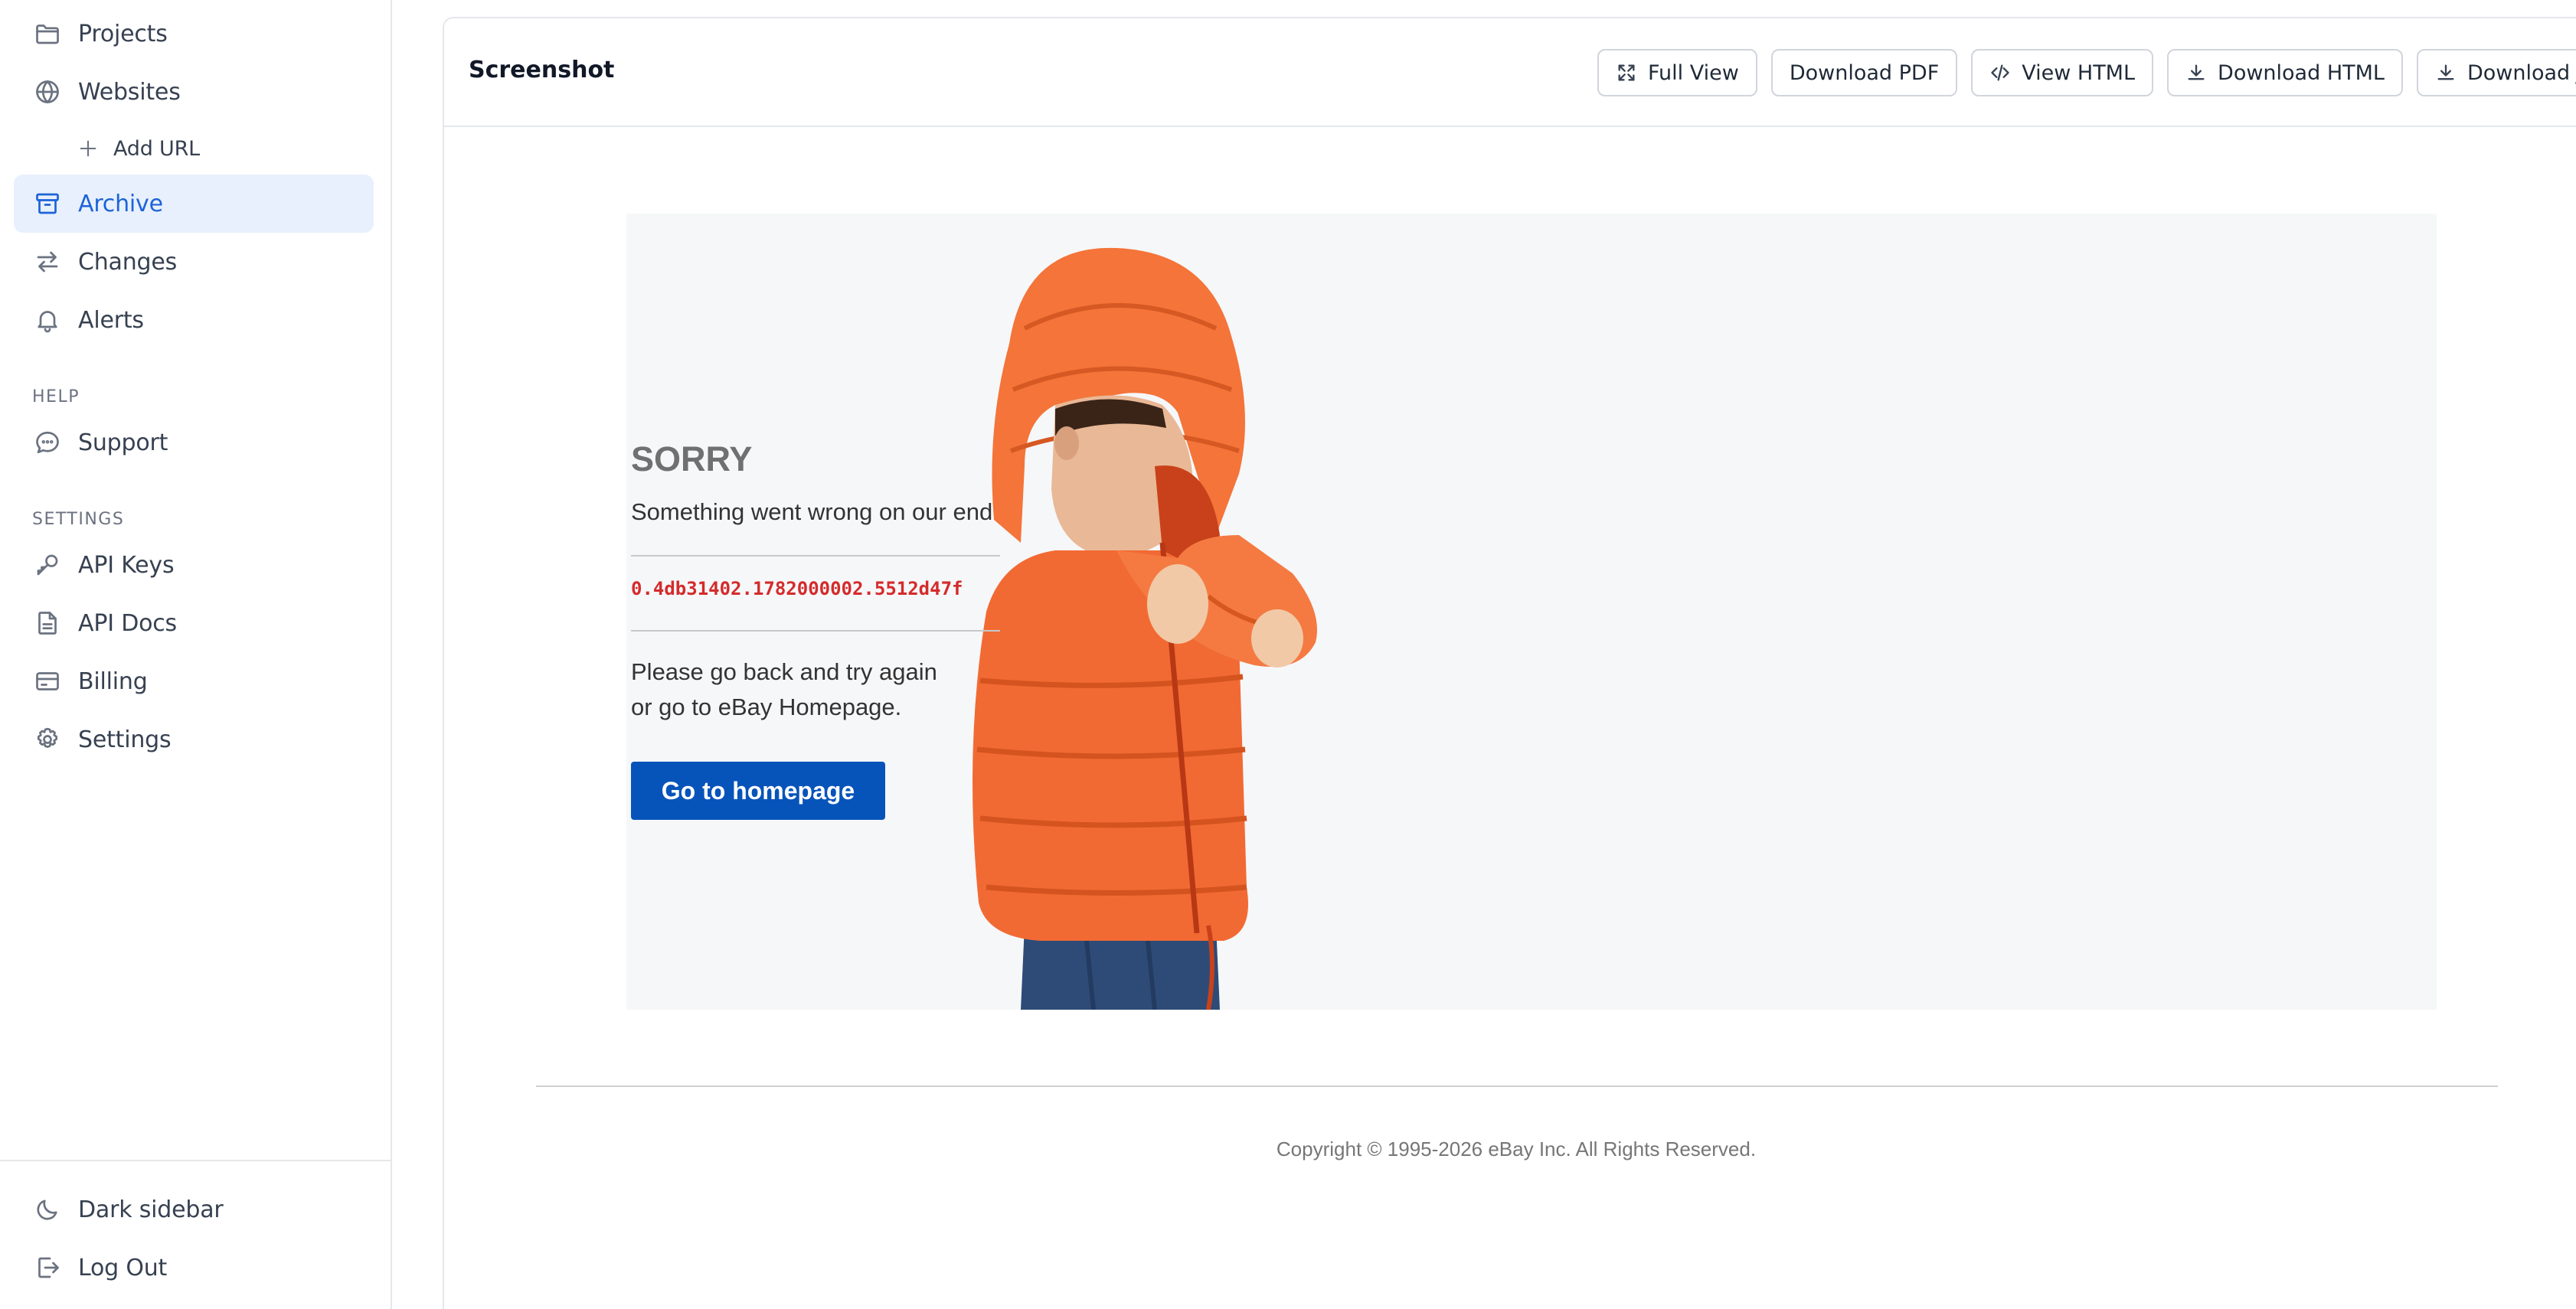  I want to click on sidebar-item-label: API Docs, so click(128, 623).